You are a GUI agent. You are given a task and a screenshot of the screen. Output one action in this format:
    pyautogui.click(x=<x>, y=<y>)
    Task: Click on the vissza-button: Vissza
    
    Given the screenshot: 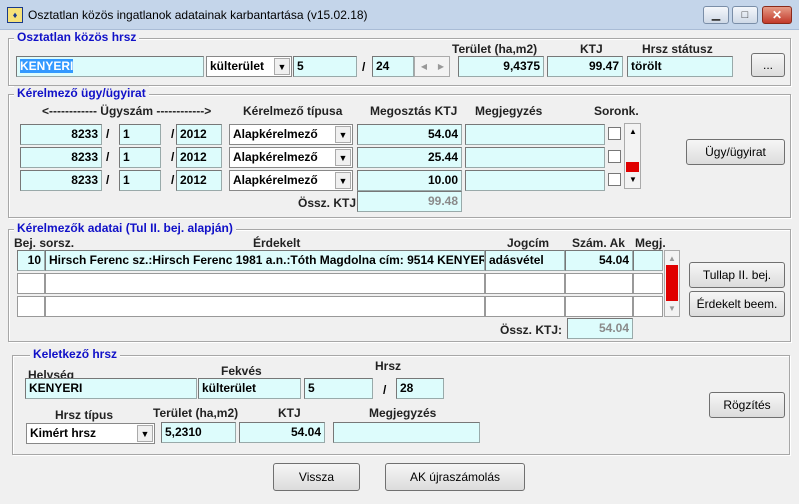 What is the action you would take?
    pyautogui.click(x=316, y=477)
    